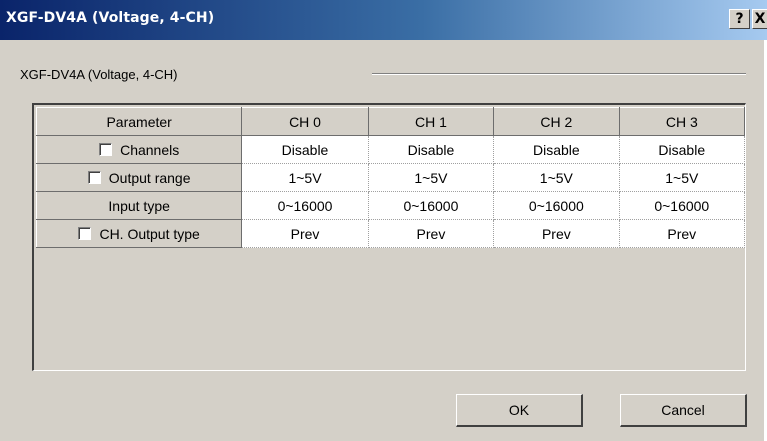 This screenshot has height=441, width=767. Describe the element at coordinates (683, 410) in the screenshot. I see `cancel-button: Cancel` at that location.